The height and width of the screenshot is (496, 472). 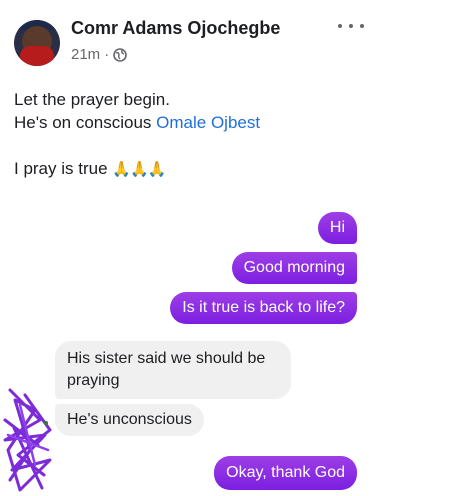 What do you see at coordinates (120, 54) in the screenshot?
I see `globe-icon` at bounding box center [120, 54].